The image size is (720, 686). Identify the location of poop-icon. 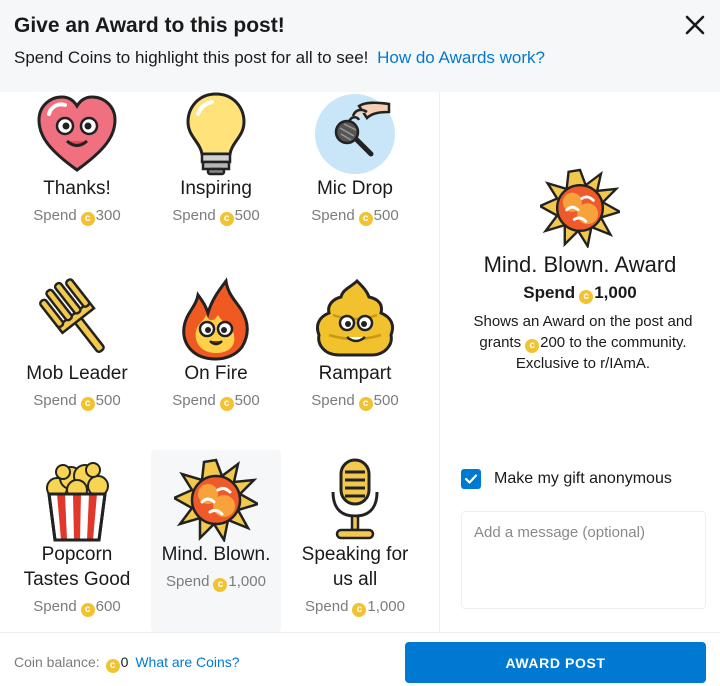
(355, 317).